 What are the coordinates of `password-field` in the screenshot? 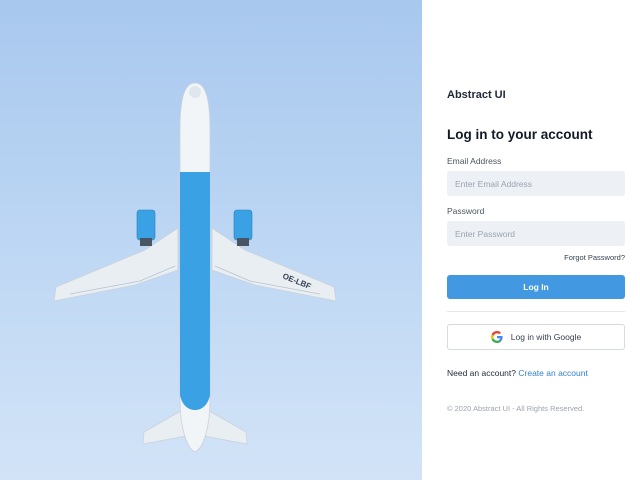 It's located at (536, 233).